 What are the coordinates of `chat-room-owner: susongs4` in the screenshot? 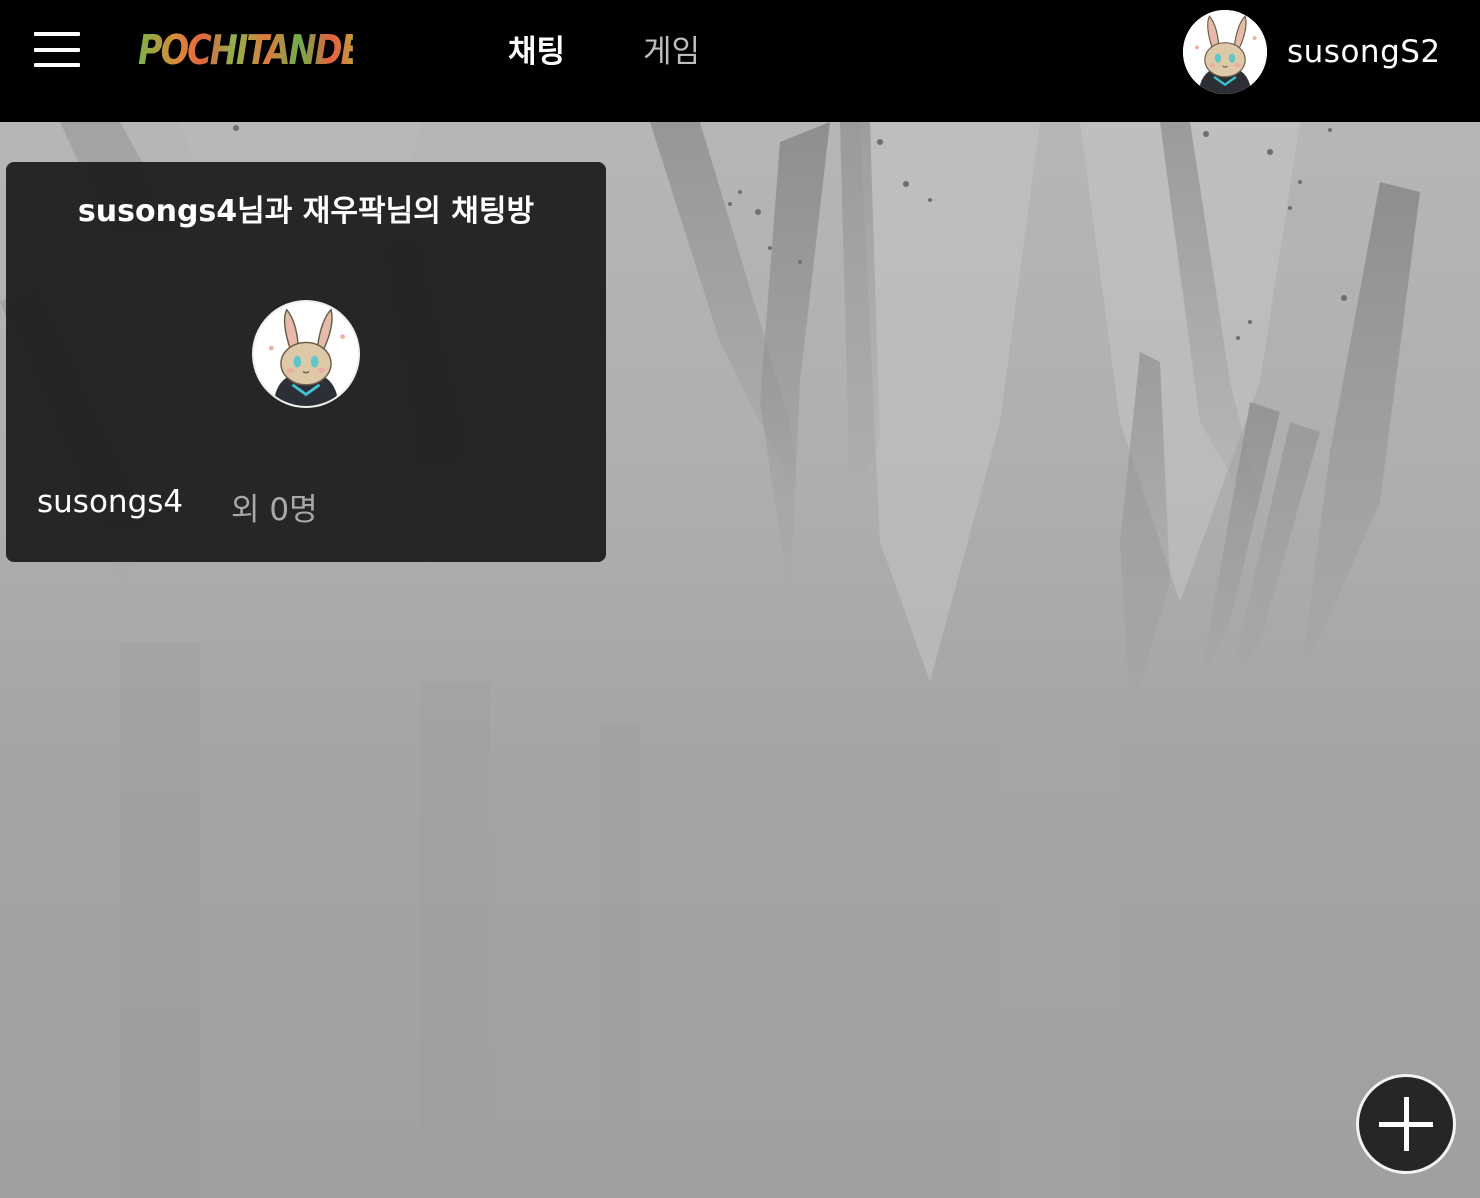 It's located at (110, 502).